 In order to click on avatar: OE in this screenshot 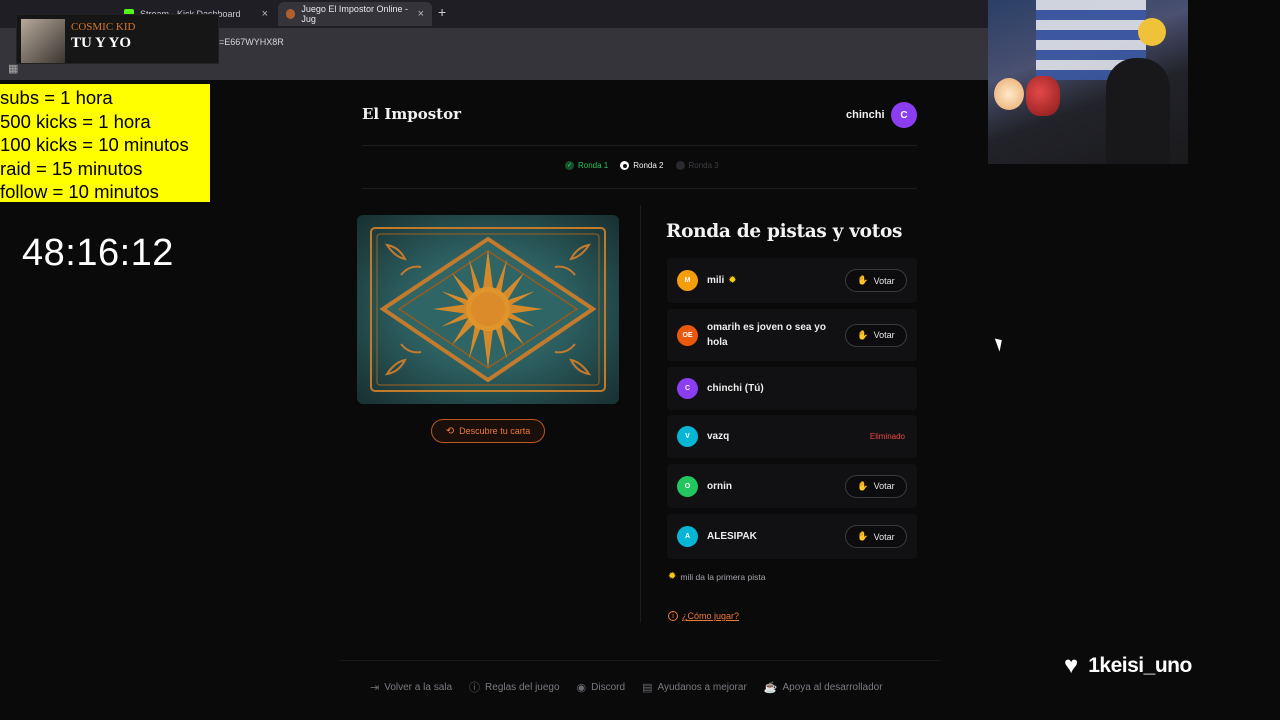, I will do `click(687, 335)`.